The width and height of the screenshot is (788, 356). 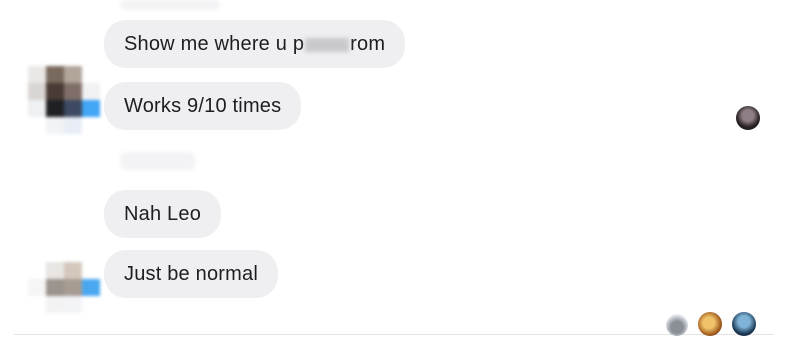 I want to click on message-bubble: Just be normal, so click(x=191, y=274).